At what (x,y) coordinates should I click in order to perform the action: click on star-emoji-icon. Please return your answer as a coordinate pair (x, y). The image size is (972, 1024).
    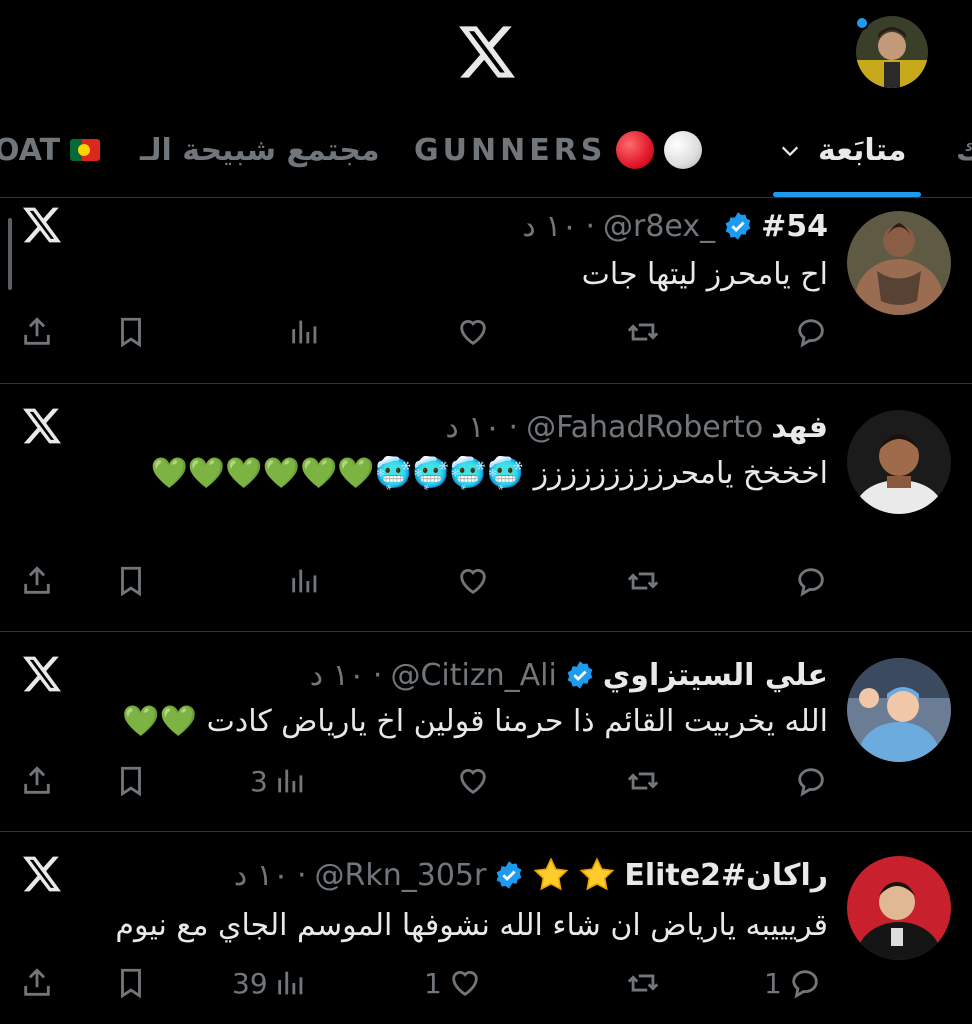
    Looking at the image, I should click on (551, 874).